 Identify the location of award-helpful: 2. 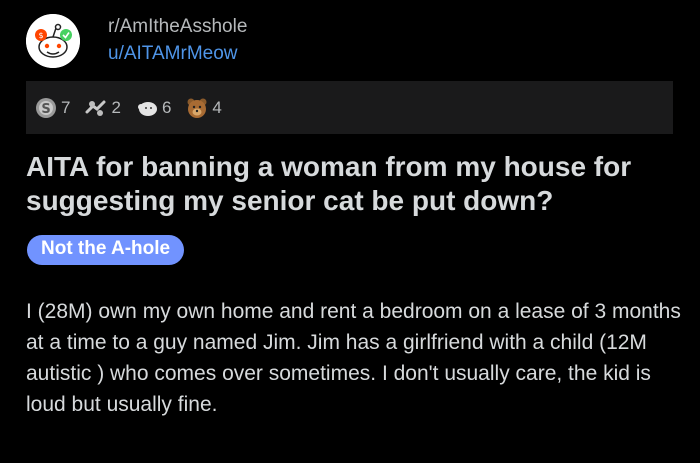
(102, 108).